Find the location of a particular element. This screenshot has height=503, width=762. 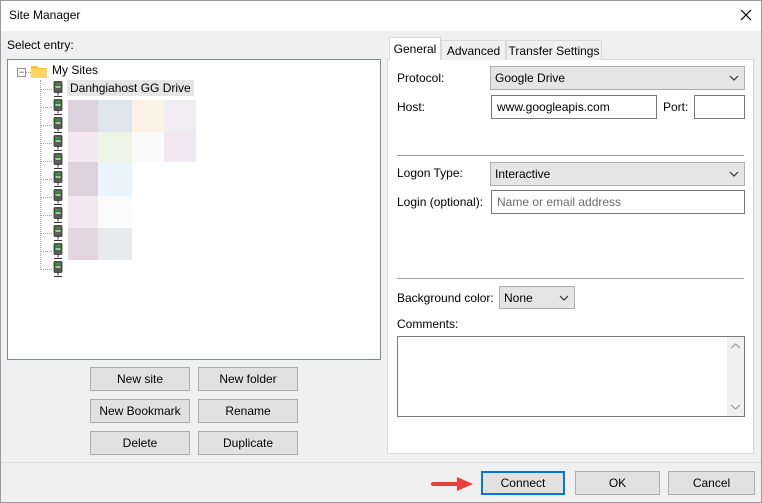

close-button is located at coordinates (746, 15).